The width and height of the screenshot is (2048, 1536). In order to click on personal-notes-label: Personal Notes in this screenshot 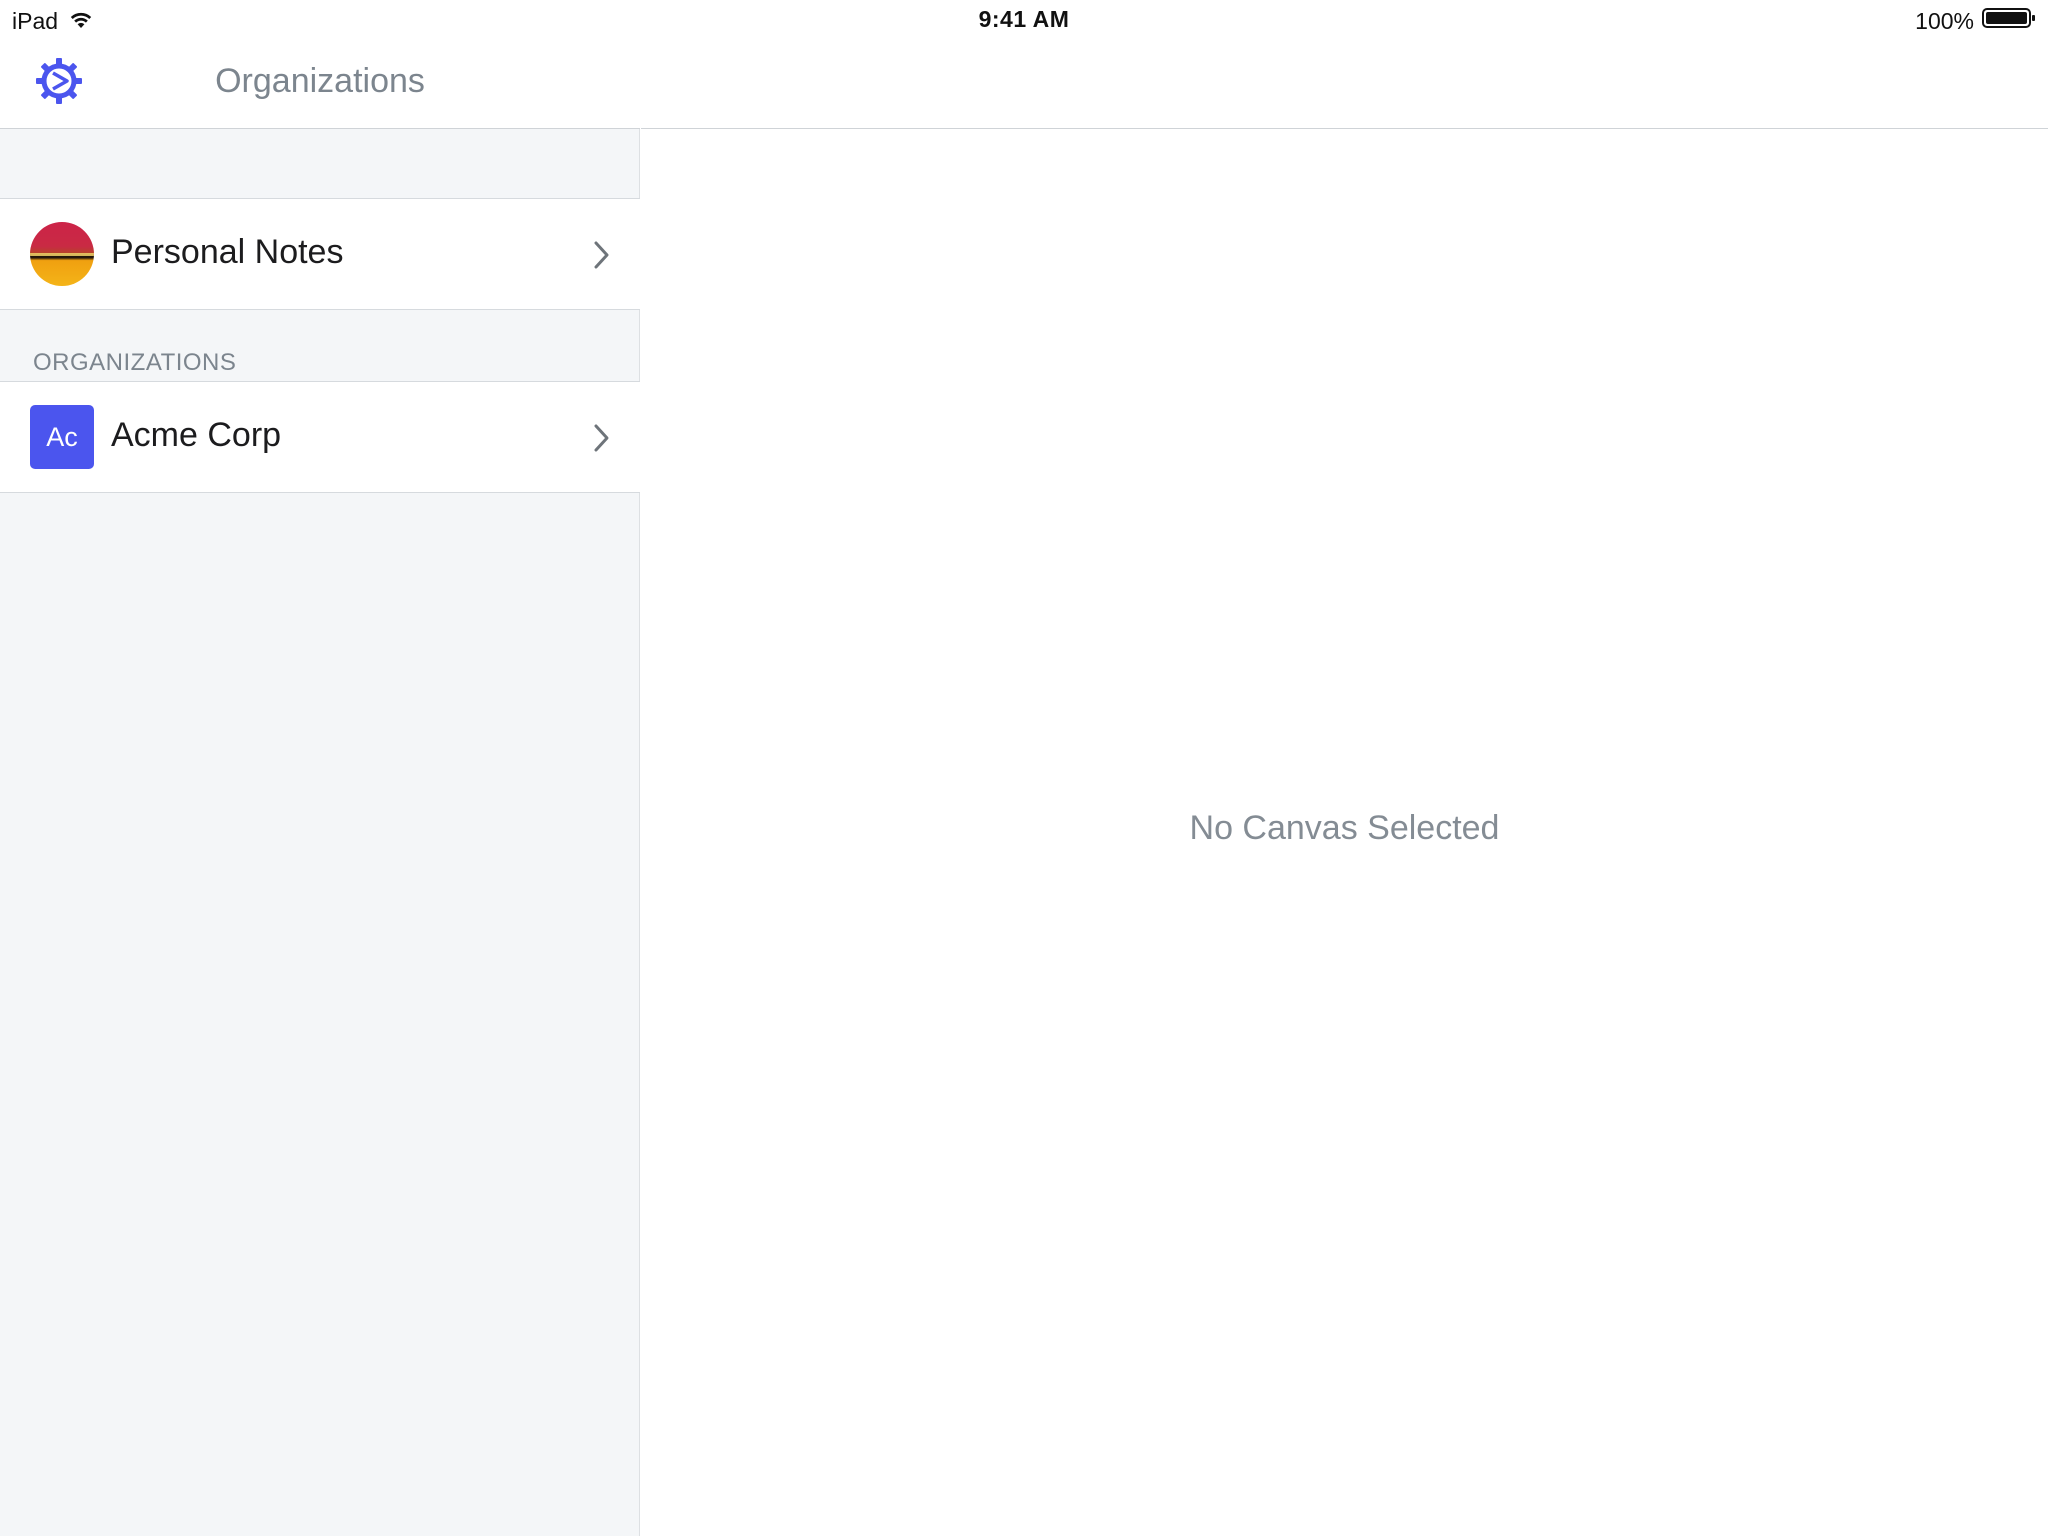, I will do `click(227, 252)`.